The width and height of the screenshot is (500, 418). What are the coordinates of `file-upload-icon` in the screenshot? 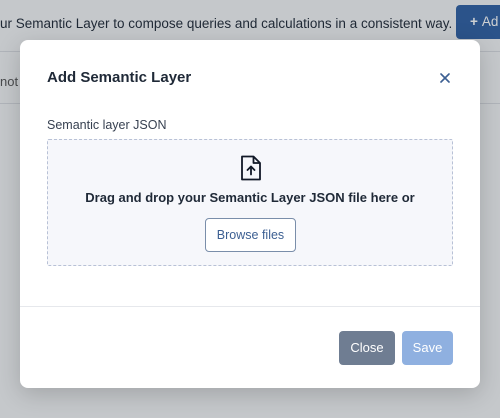 It's located at (251, 168).